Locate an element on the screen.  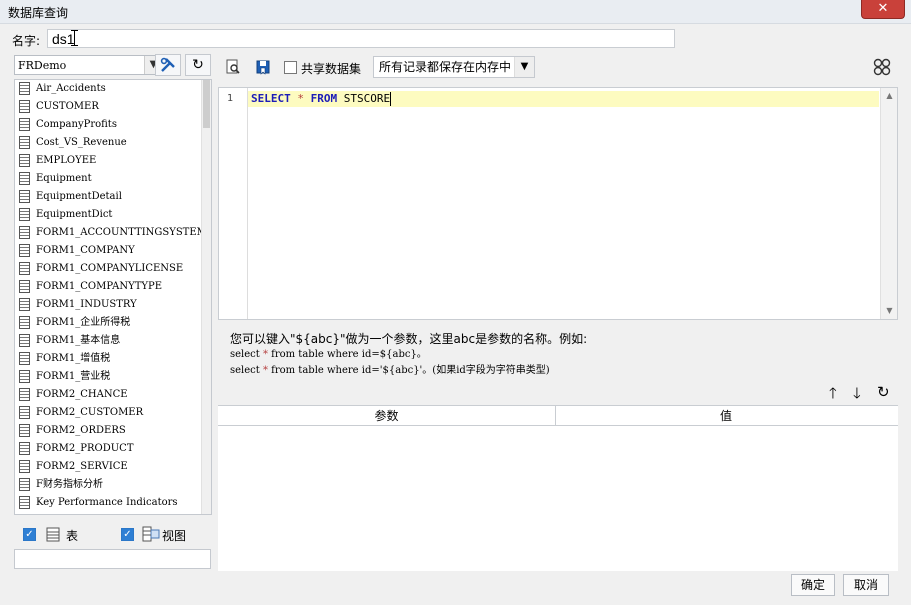
table-list-item: FORM2_CUSTOMER is located at coordinates (113, 413).